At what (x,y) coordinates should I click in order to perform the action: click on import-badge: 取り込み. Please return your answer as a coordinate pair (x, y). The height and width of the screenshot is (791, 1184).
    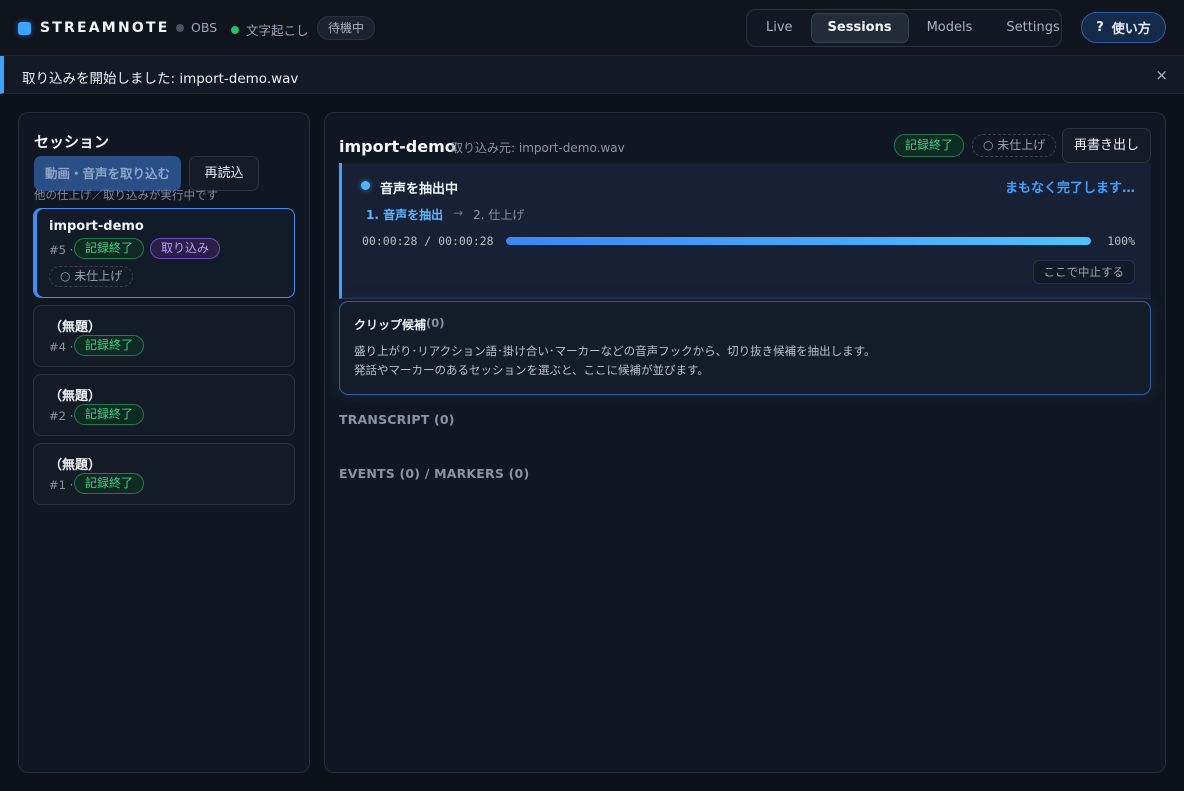
    Looking at the image, I should click on (185, 248).